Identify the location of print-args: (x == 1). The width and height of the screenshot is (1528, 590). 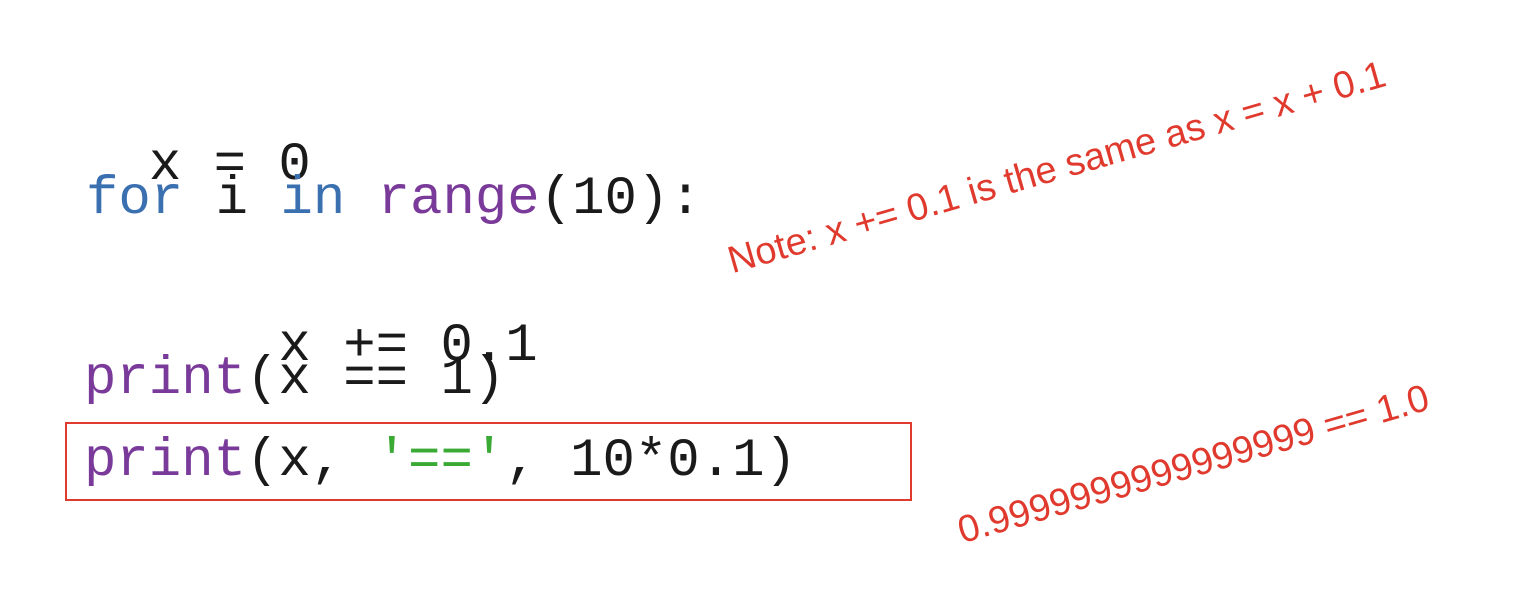
(376, 379).